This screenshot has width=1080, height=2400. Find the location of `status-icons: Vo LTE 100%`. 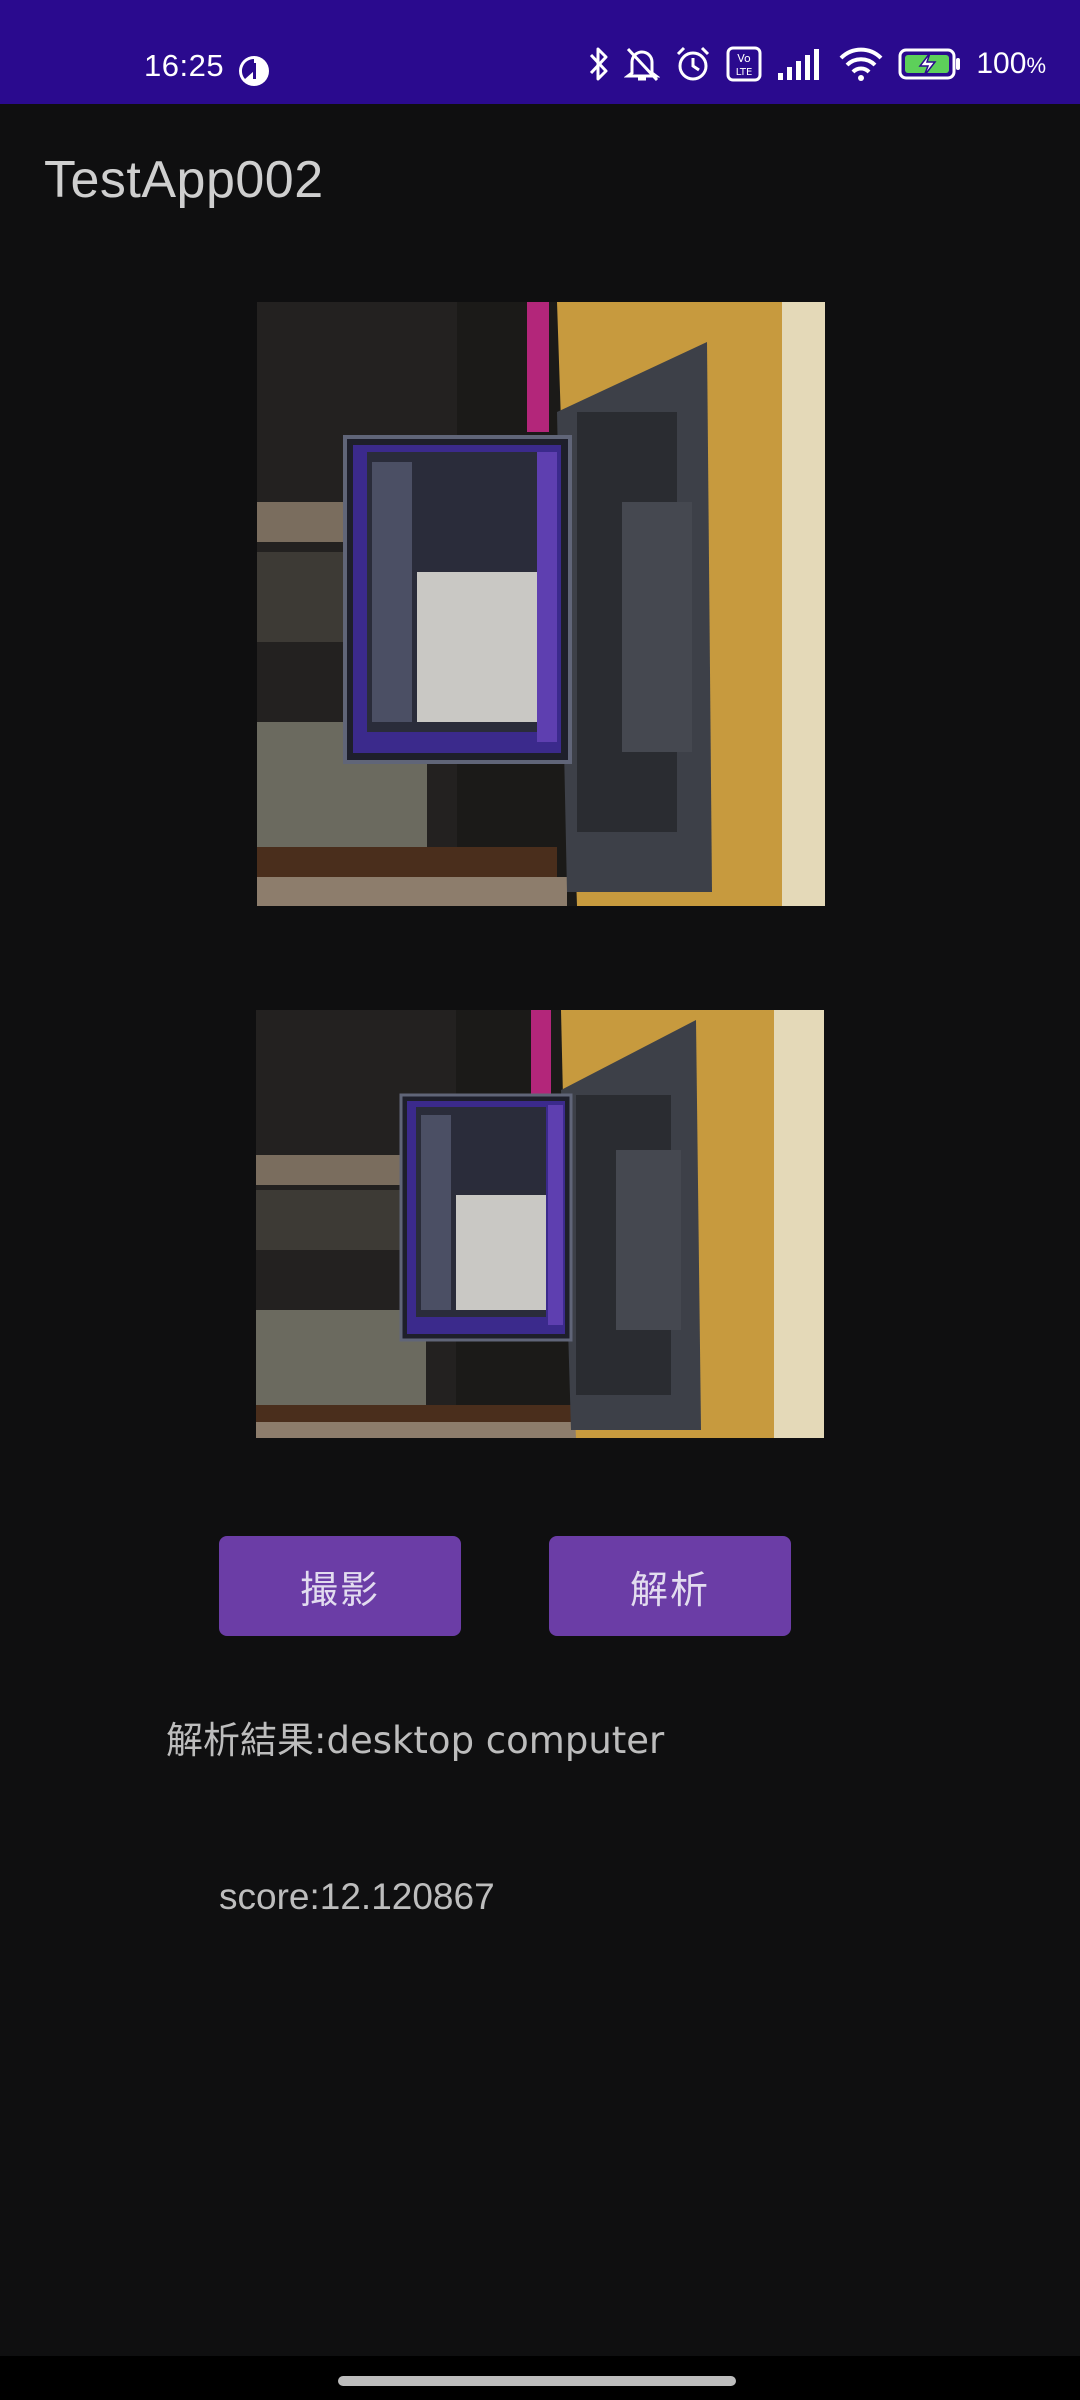

status-icons: Vo LTE 100% is located at coordinates (817, 64).